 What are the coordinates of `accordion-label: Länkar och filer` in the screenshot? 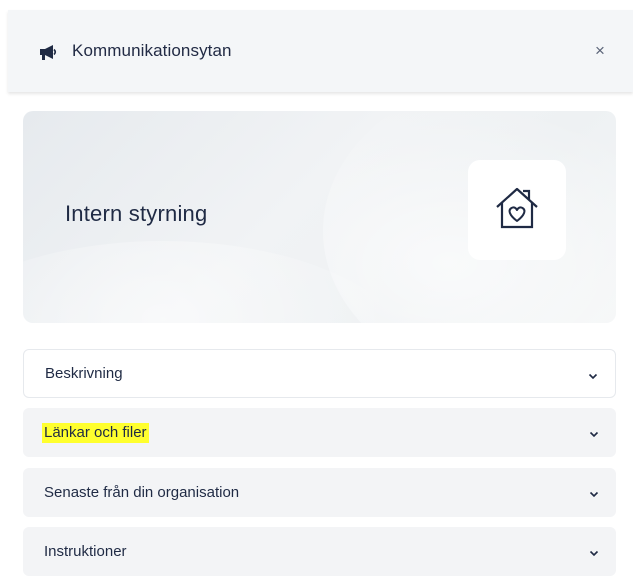 It's located at (95, 432).